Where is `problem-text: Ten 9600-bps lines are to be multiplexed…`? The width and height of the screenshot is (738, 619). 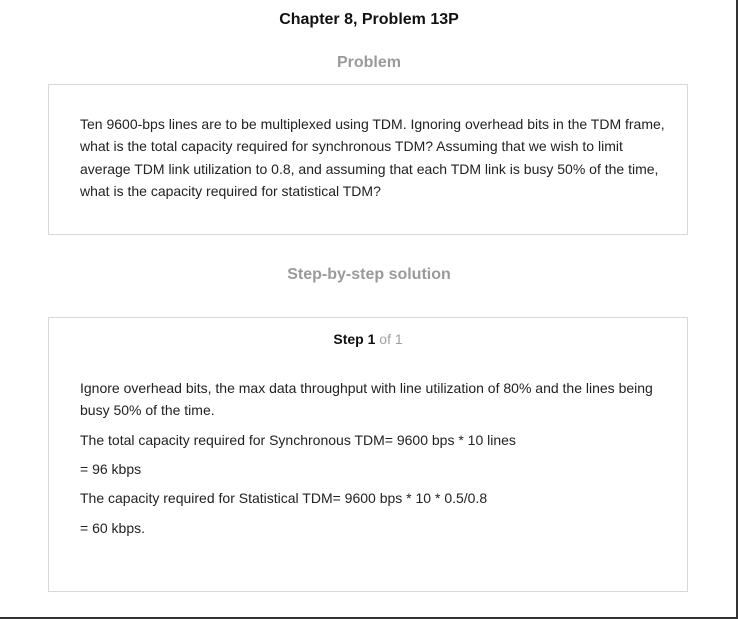 problem-text: Ten 9600-bps lines are to be multiplexed… is located at coordinates (372, 157).